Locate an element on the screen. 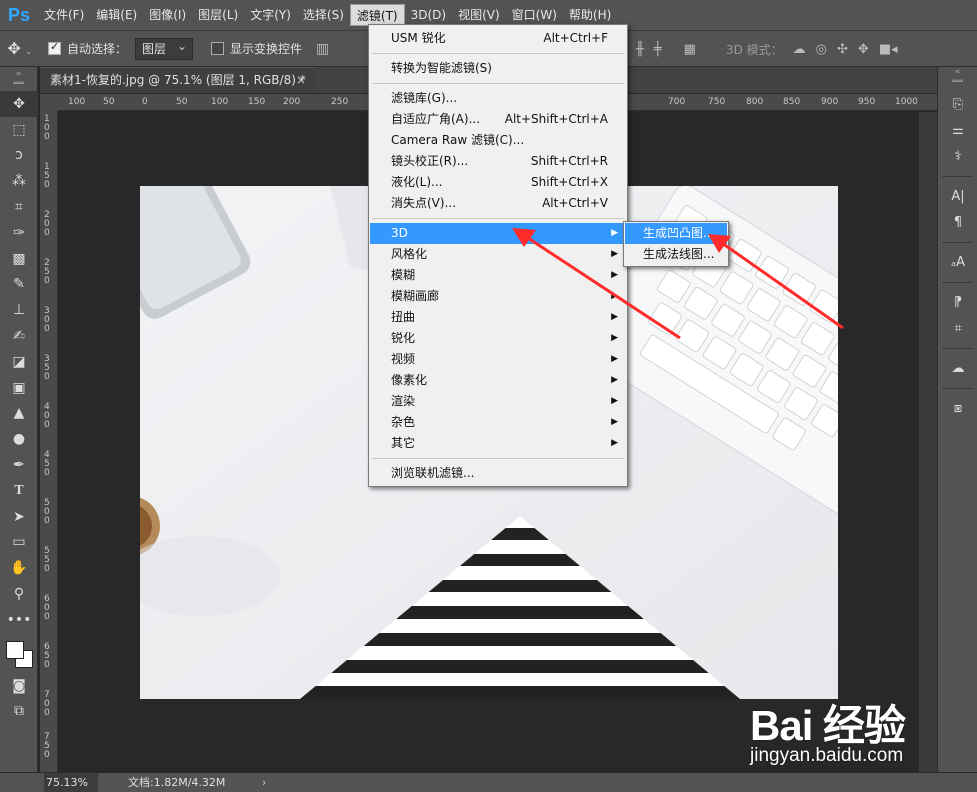 The height and width of the screenshot is (792, 977). menu-item-adaptive-wide-angle: 自适应广角(A)... Alt+Shift+Ctrl+A is located at coordinates (498, 119).